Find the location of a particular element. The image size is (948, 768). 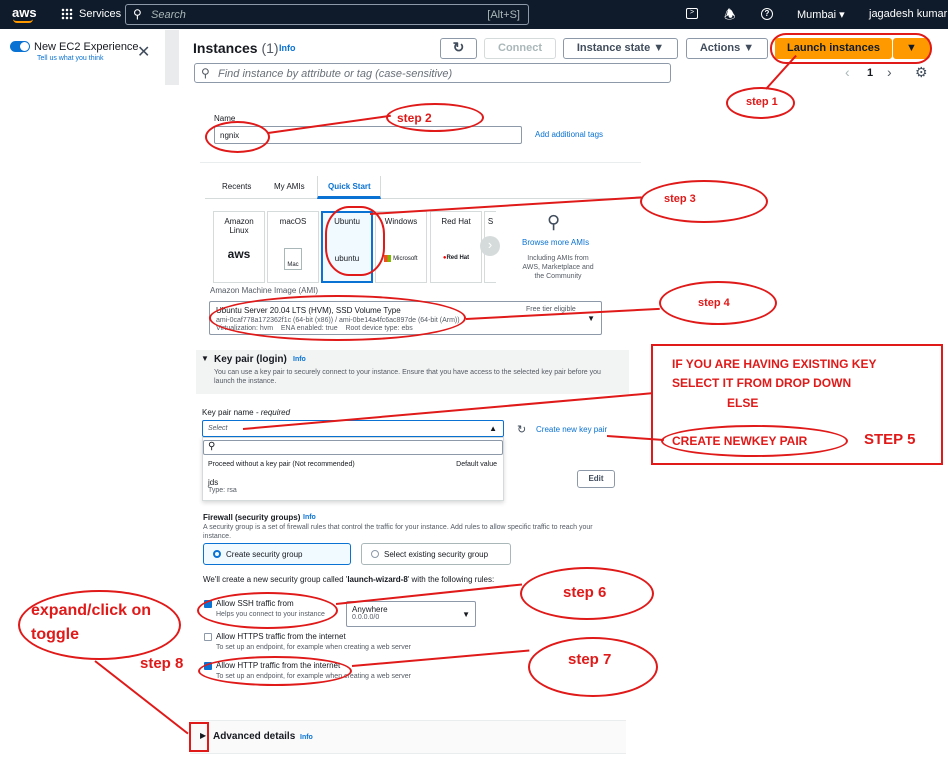

filter-search-icon: ⚲ is located at coordinates (205, 73).